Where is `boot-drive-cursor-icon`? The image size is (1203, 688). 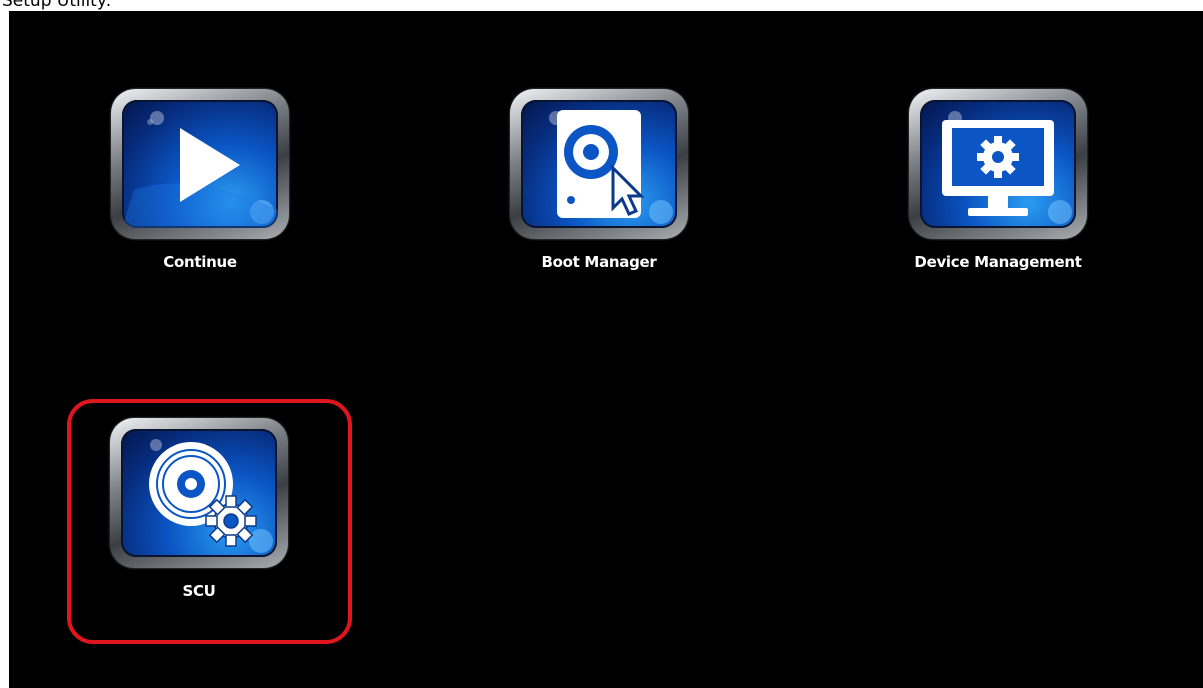 boot-drive-cursor-icon is located at coordinates (599, 164).